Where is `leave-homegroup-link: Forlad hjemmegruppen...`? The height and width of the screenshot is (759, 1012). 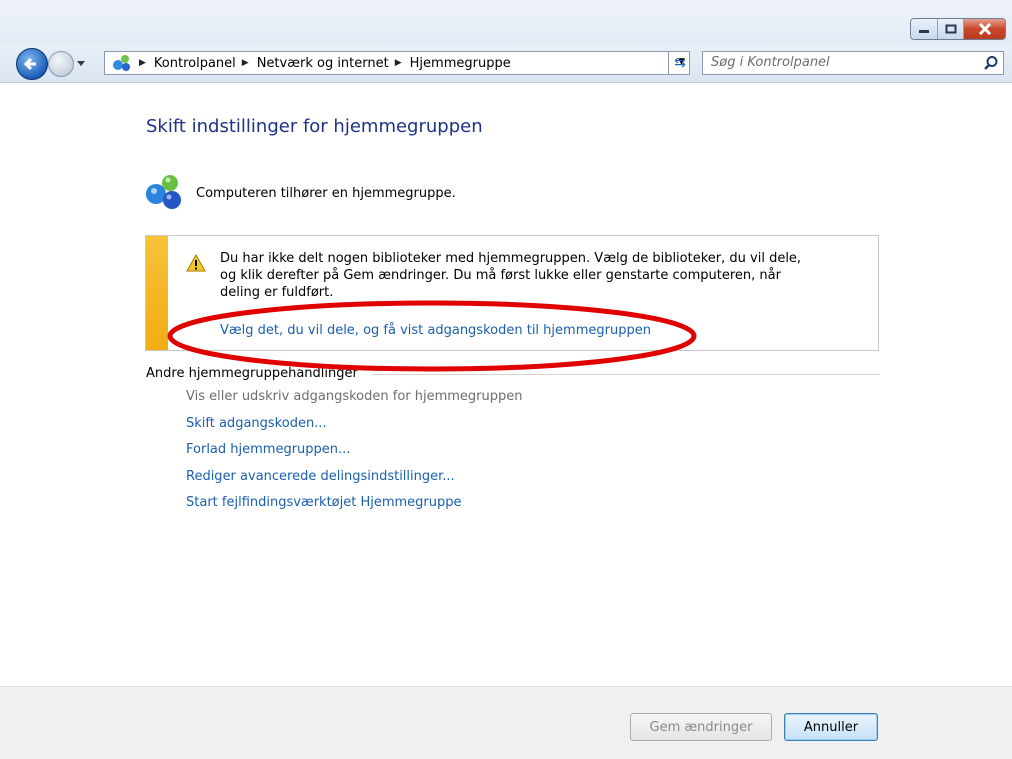 leave-homegroup-link: Forlad hjemmegruppen... is located at coordinates (354, 454).